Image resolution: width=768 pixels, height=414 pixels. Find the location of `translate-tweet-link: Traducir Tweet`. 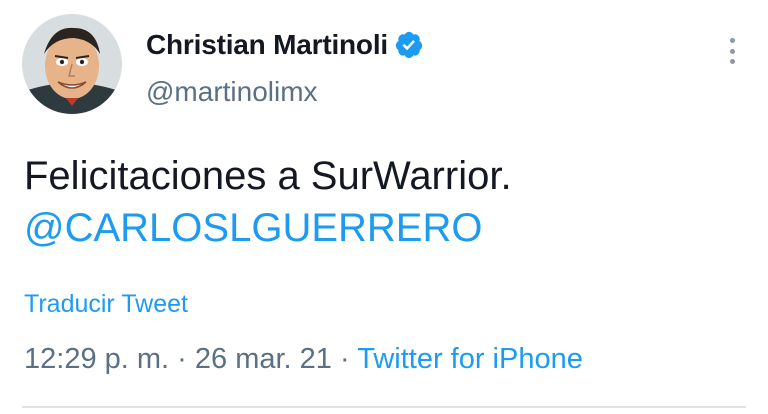

translate-tweet-link: Traducir Tweet is located at coordinates (106, 304).